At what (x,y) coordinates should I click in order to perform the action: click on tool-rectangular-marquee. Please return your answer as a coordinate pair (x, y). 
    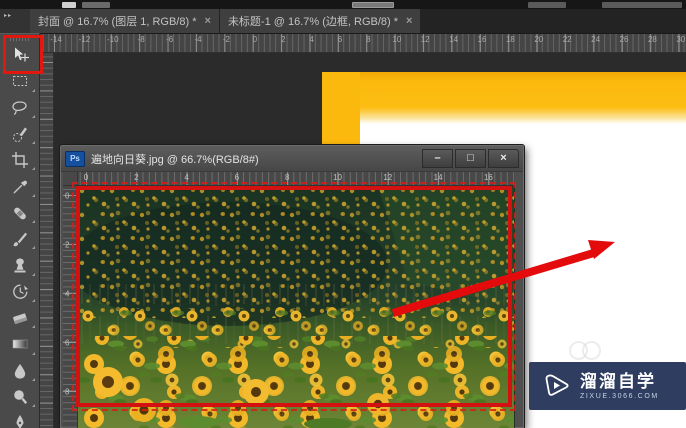
    Looking at the image, I should click on (20, 81).